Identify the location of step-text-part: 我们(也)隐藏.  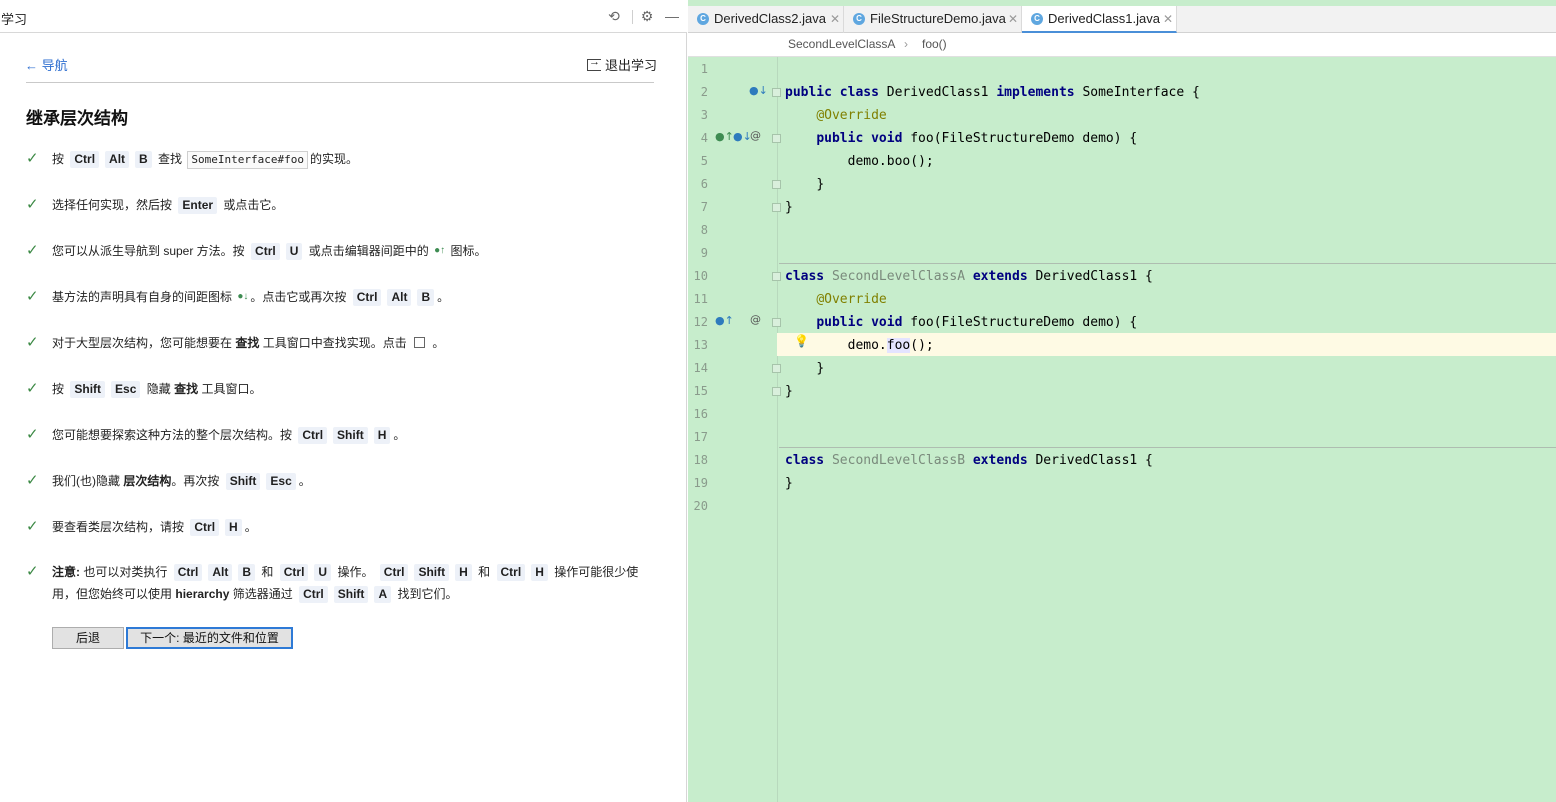
(86, 481).